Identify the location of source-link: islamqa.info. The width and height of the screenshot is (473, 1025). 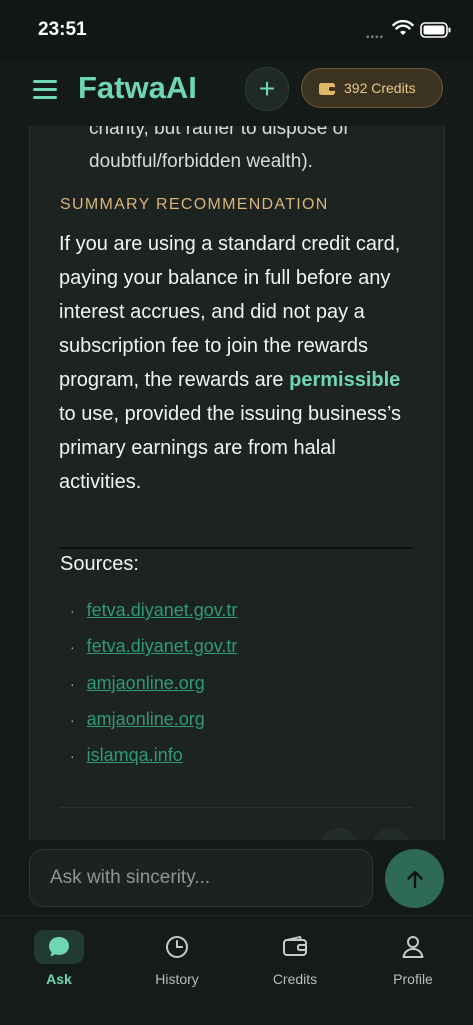
(135, 755).